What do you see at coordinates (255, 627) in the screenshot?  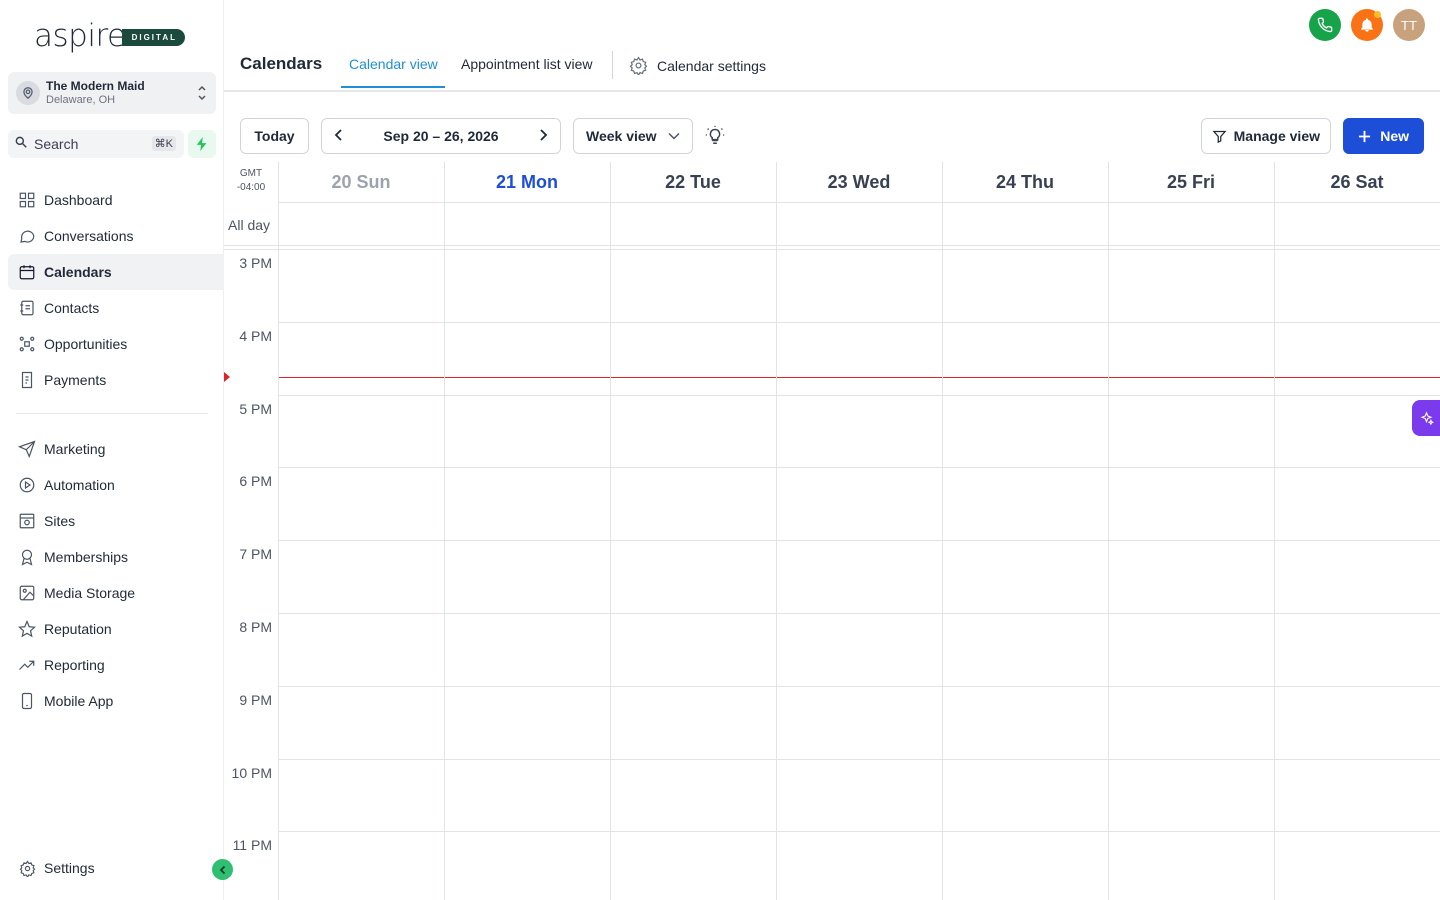 I see `hour-label: 8 PM` at bounding box center [255, 627].